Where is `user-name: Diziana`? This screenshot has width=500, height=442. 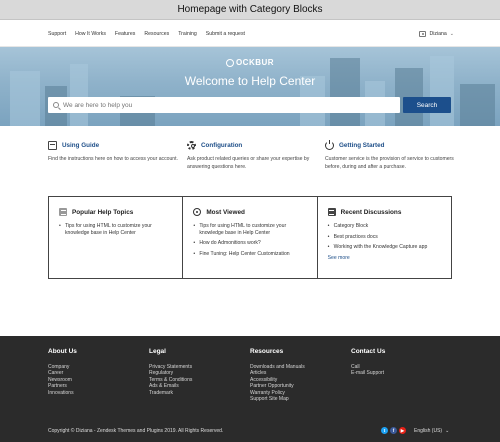
user-name: Diziana is located at coordinates (438, 33).